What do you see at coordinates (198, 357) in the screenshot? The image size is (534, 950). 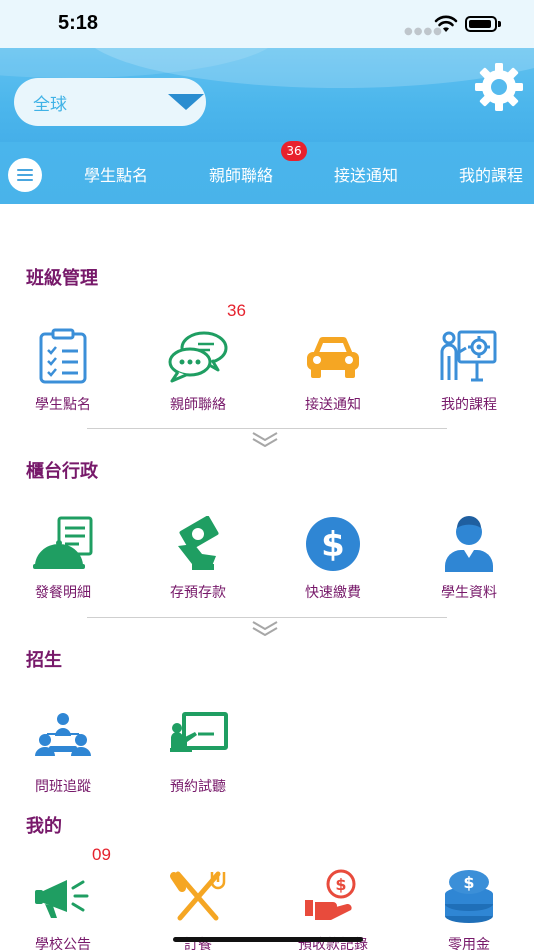 I see `chat-bubbles-icon` at bounding box center [198, 357].